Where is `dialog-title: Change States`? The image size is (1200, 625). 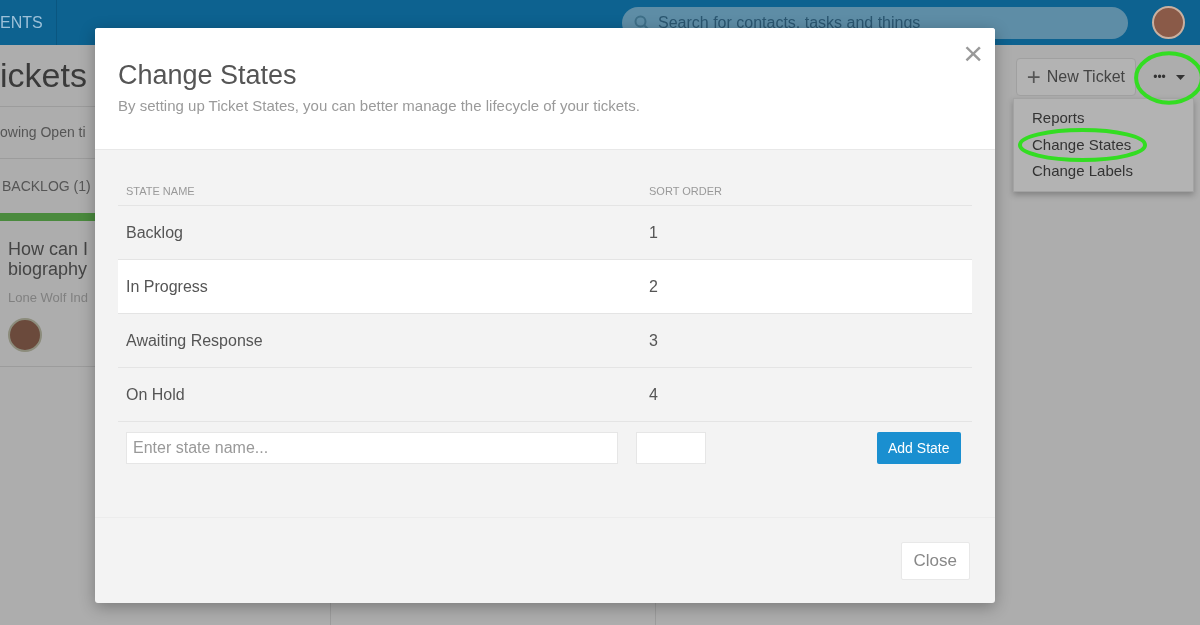
dialog-title: Change States is located at coordinates (208, 75).